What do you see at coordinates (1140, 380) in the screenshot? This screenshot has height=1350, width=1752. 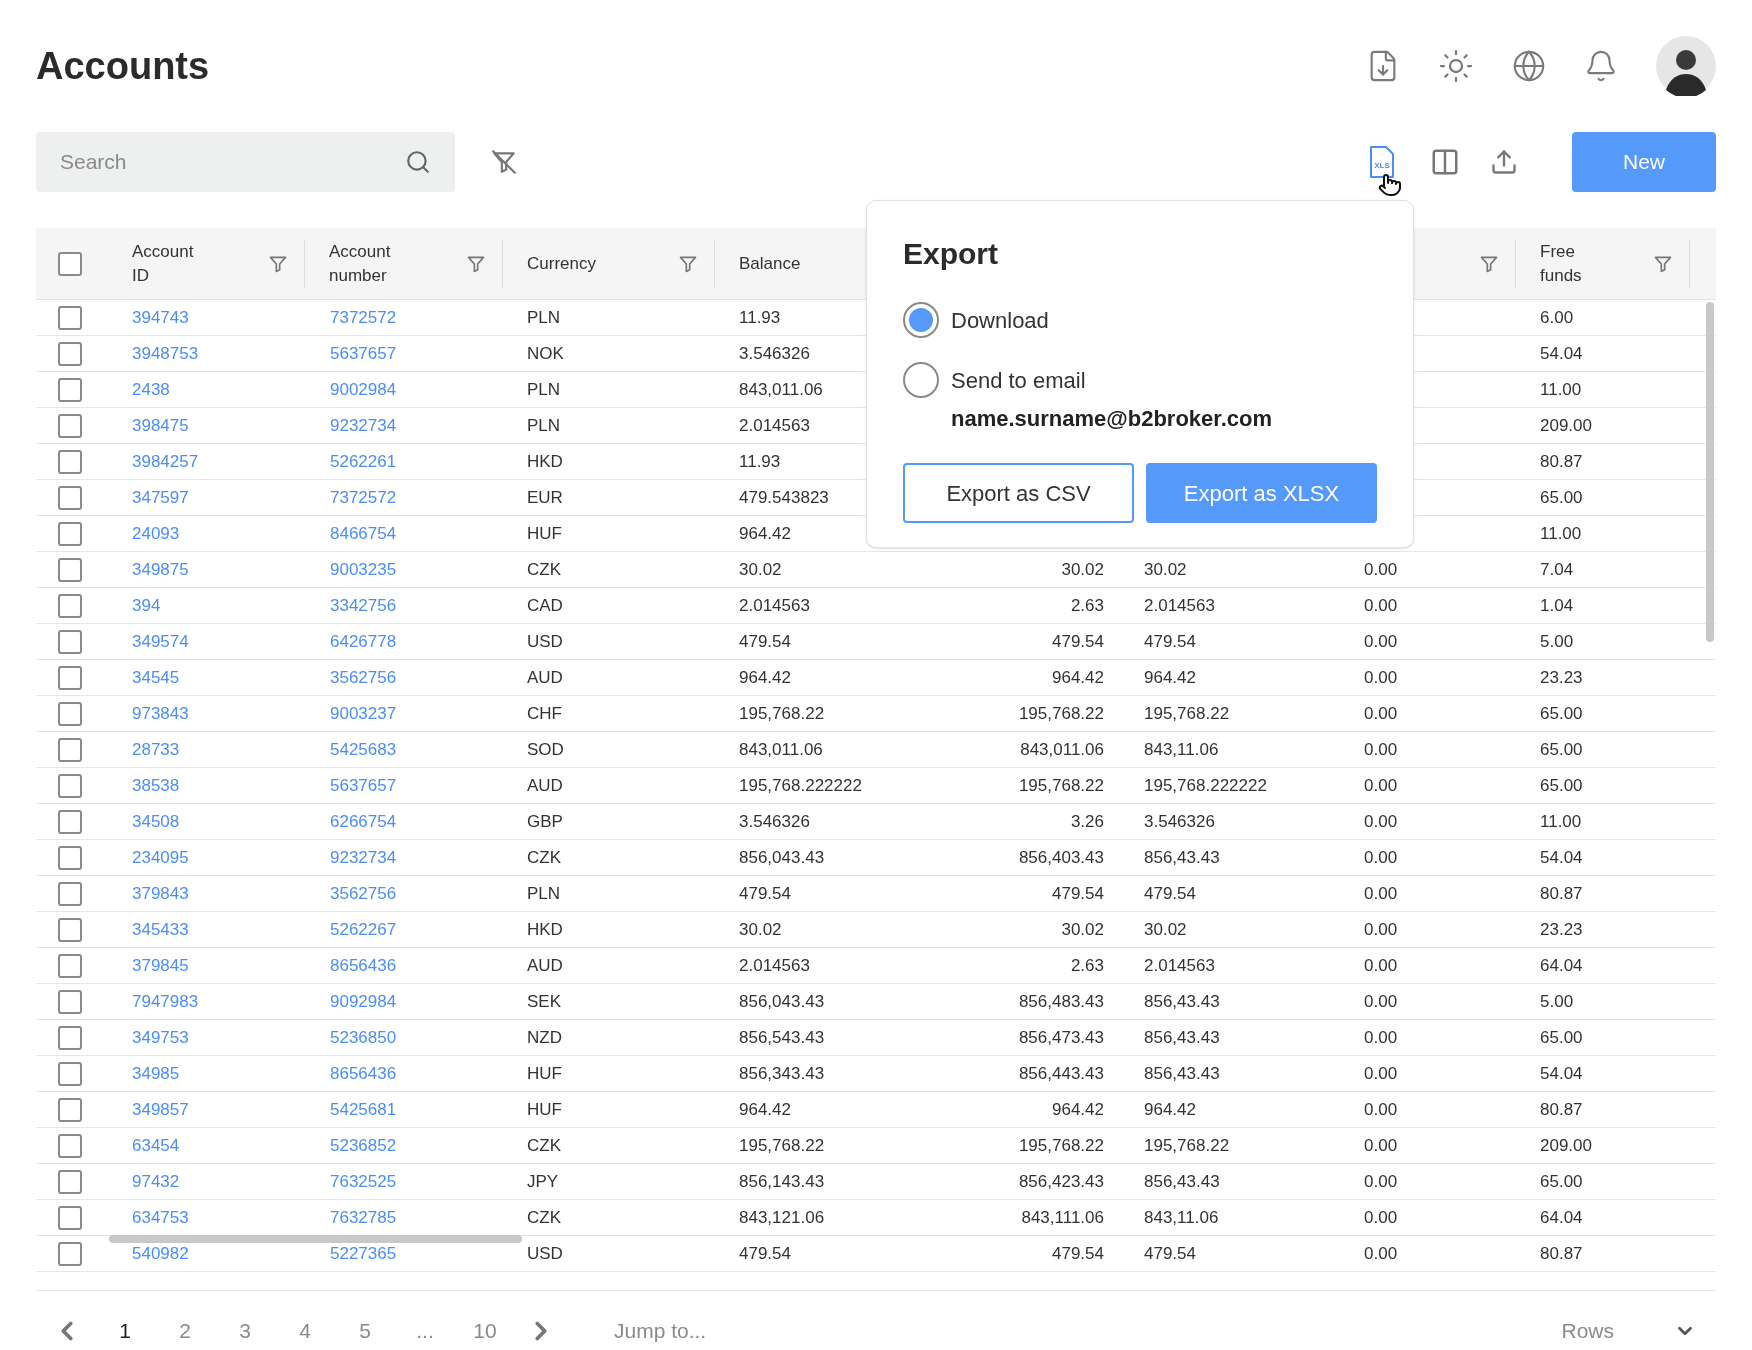 I see `radio-option: Send to email` at bounding box center [1140, 380].